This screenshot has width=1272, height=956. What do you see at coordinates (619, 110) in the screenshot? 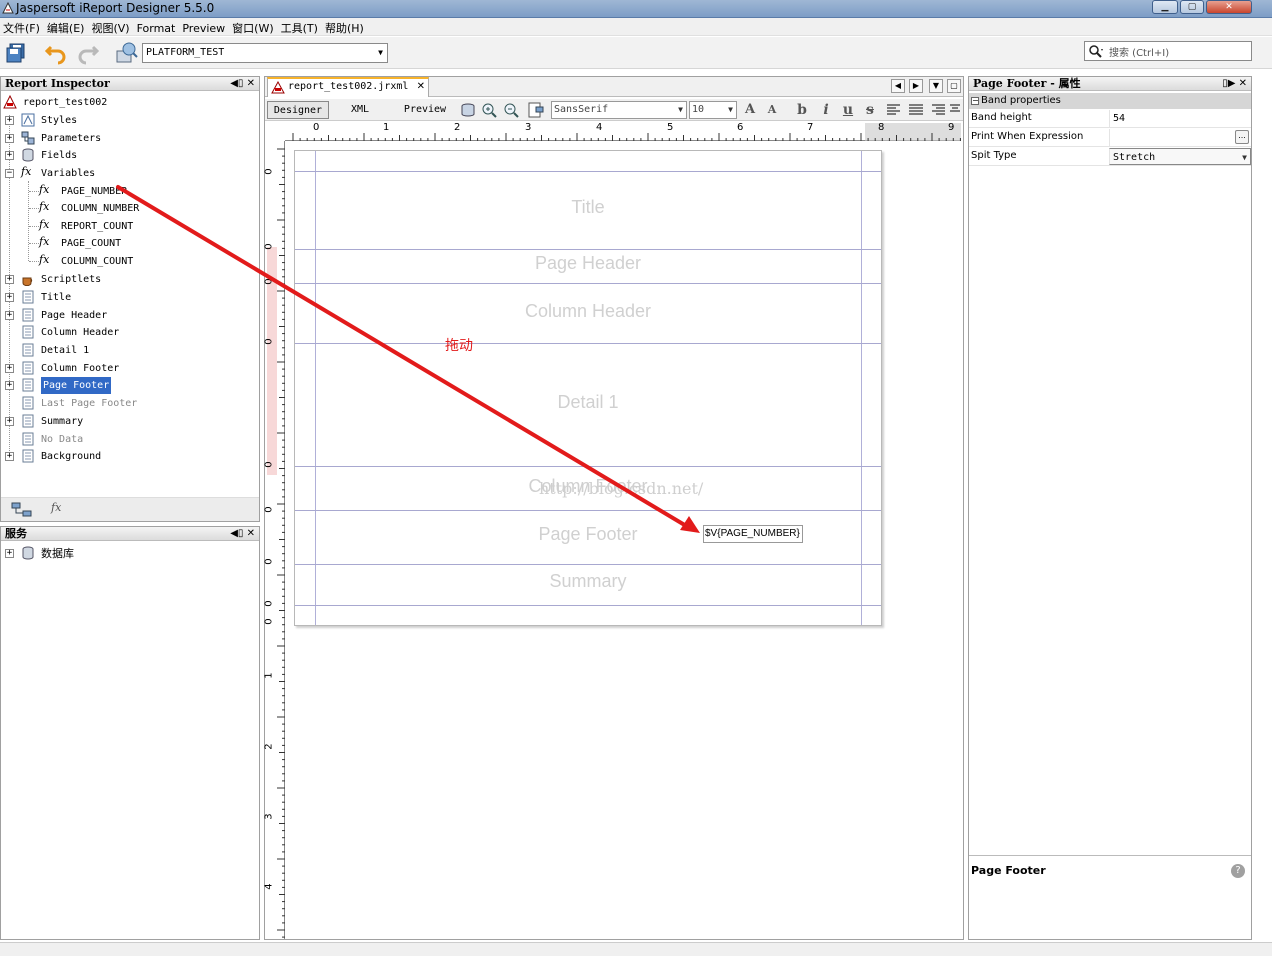
I see `font-family-select: SansSerif ▼` at bounding box center [619, 110].